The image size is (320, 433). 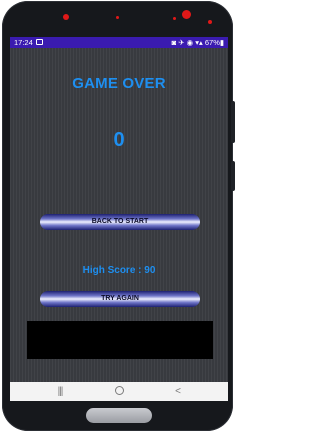 I want to click on home-circle-icon, so click(x=119, y=390).